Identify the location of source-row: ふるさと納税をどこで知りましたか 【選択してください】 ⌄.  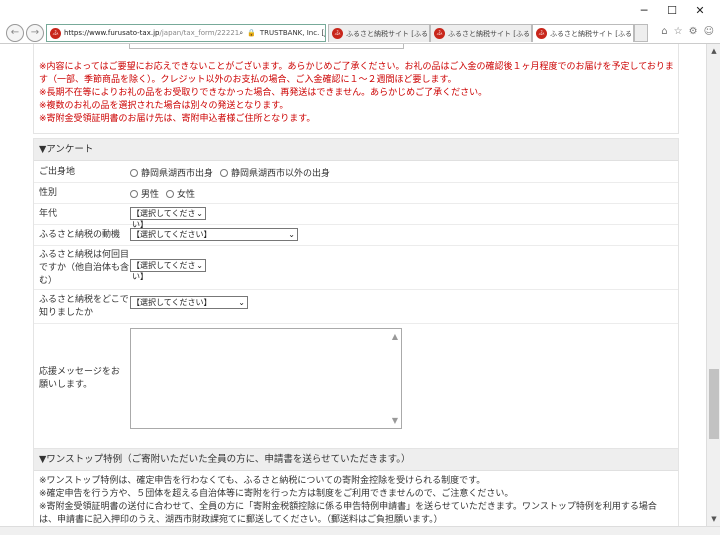
(356, 307).